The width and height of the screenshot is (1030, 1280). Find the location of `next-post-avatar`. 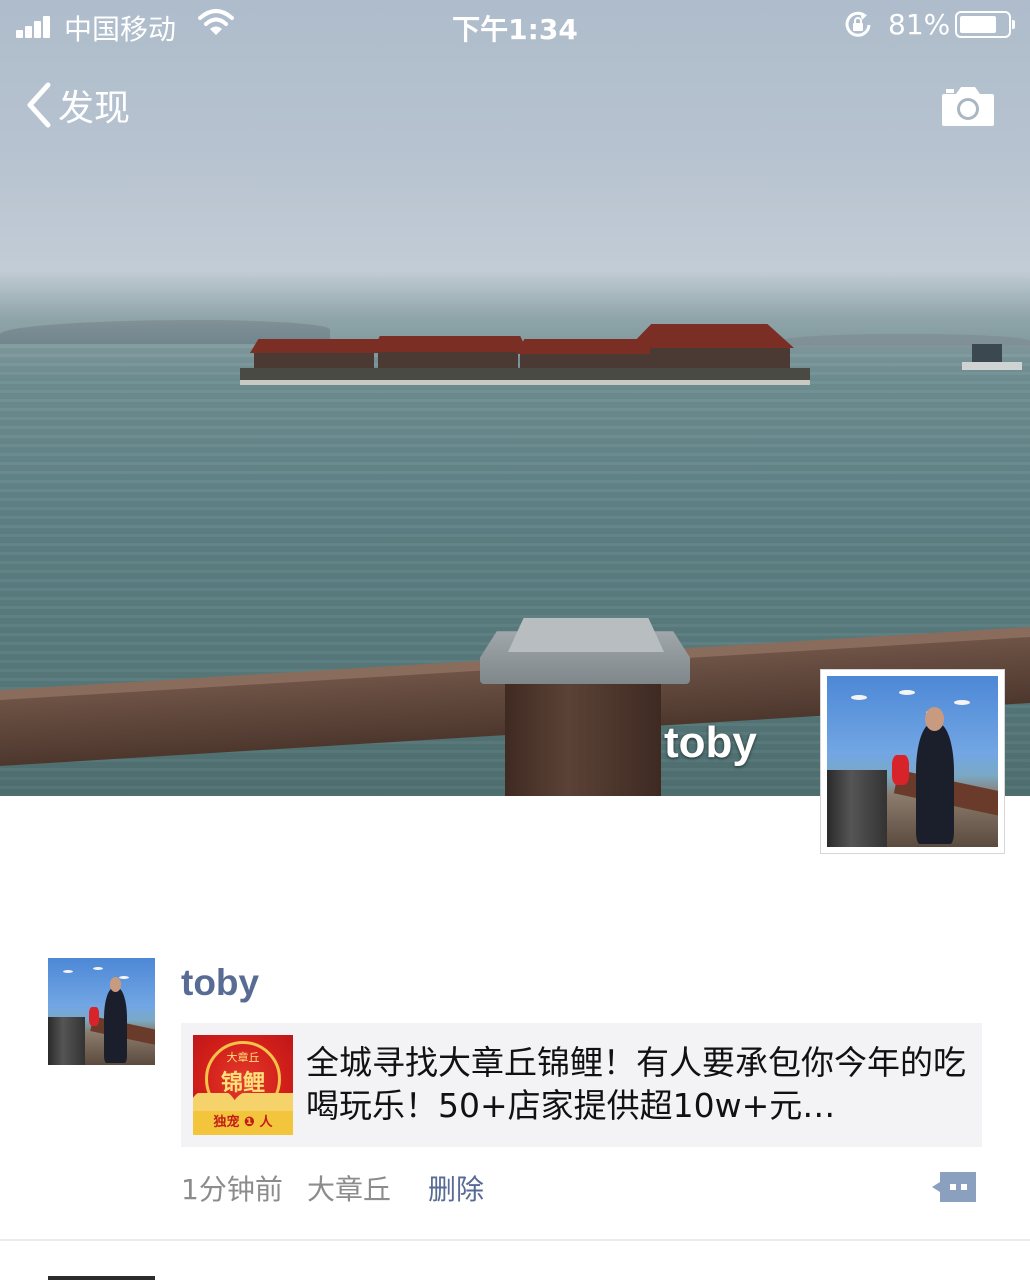

next-post-avatar is located at coordinates (101, 1278).